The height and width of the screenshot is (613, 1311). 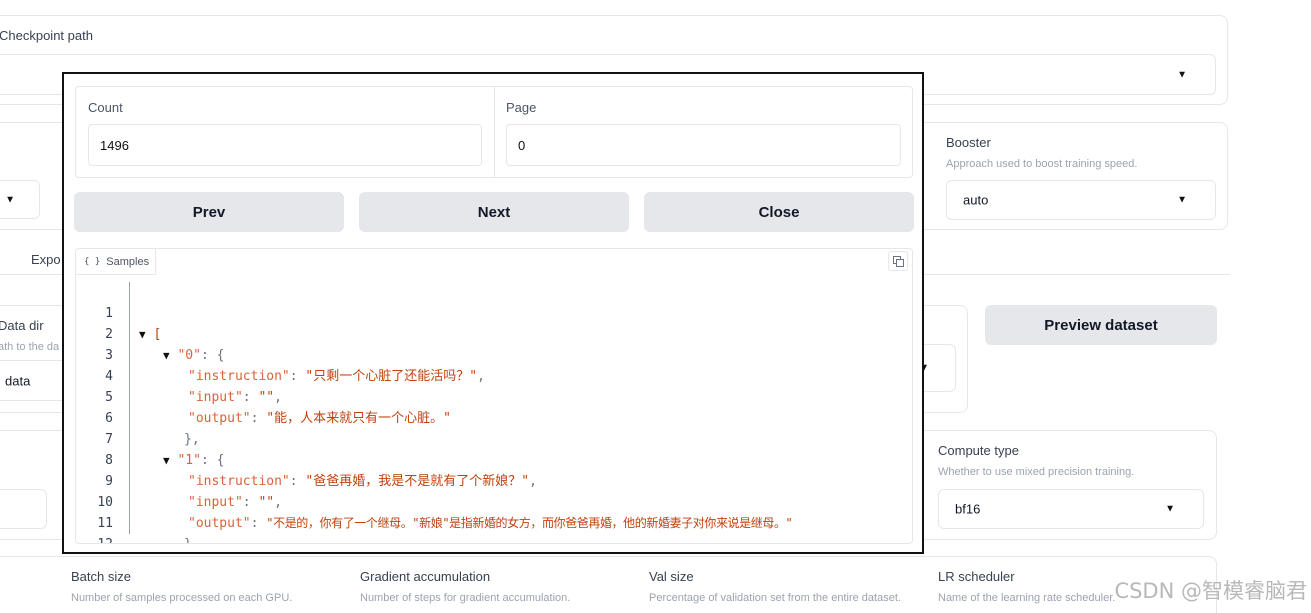 I want to click on code-line: 5 "output": "能，人本来就只有一个心脏。", so click(x=494, y=396).